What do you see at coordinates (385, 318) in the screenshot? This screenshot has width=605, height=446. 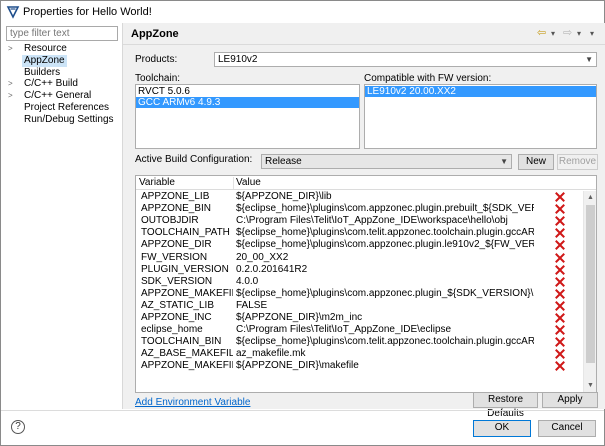 I see `value-cell: ${APPZONE_DIR}\m2m_inc` at bounding box center [385, 318].